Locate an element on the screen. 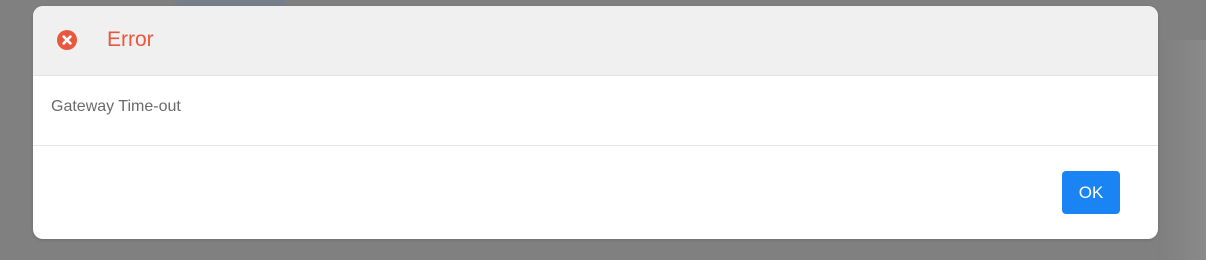  background-shade is located at coordinates (1182, 150).